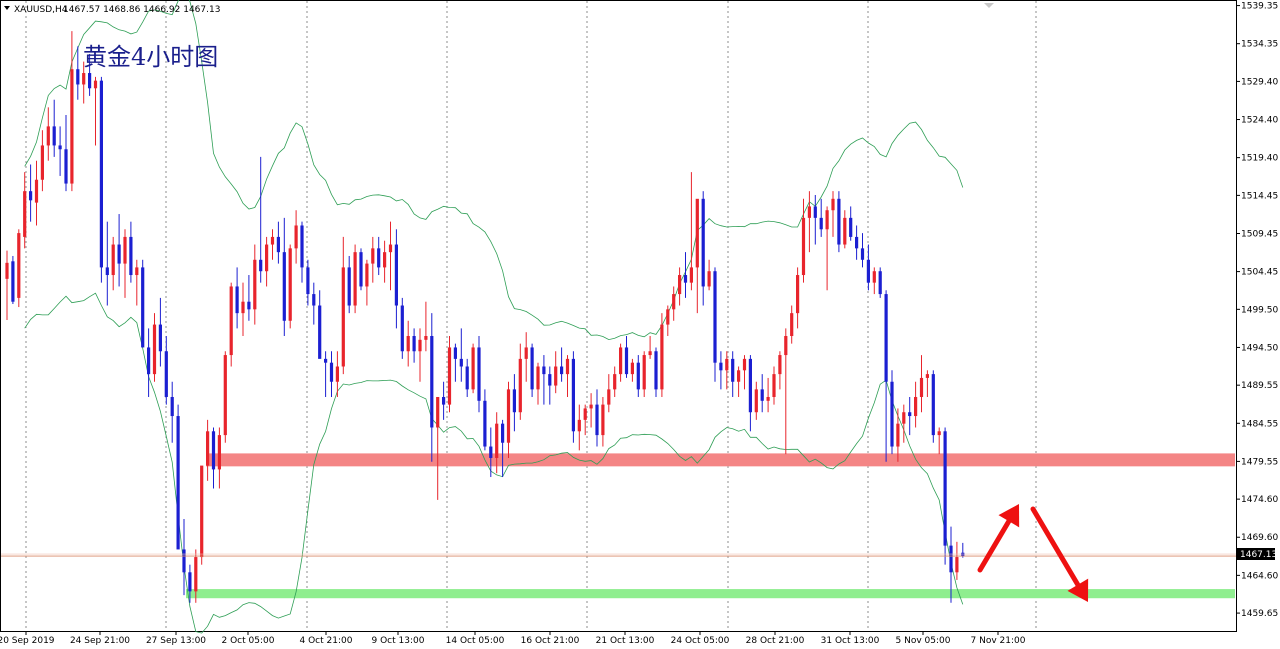 The height and width of the screenshot is (649, 1280). I want to click on x-tick-label: 16 Oct 21:00, so click(550, 641).